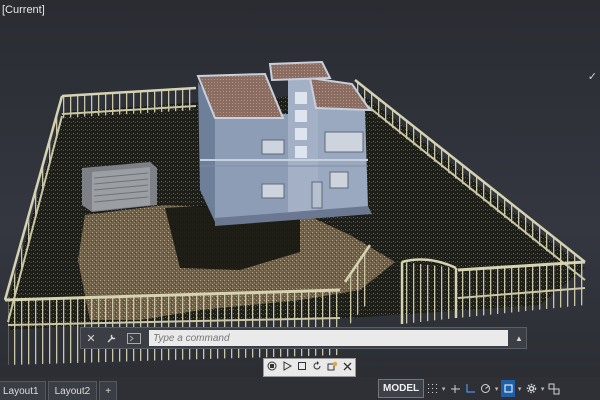  What do you see at coordinates (272, 367) in the screenshot?
I see `pan-icon` at bounding box center [272, 367].